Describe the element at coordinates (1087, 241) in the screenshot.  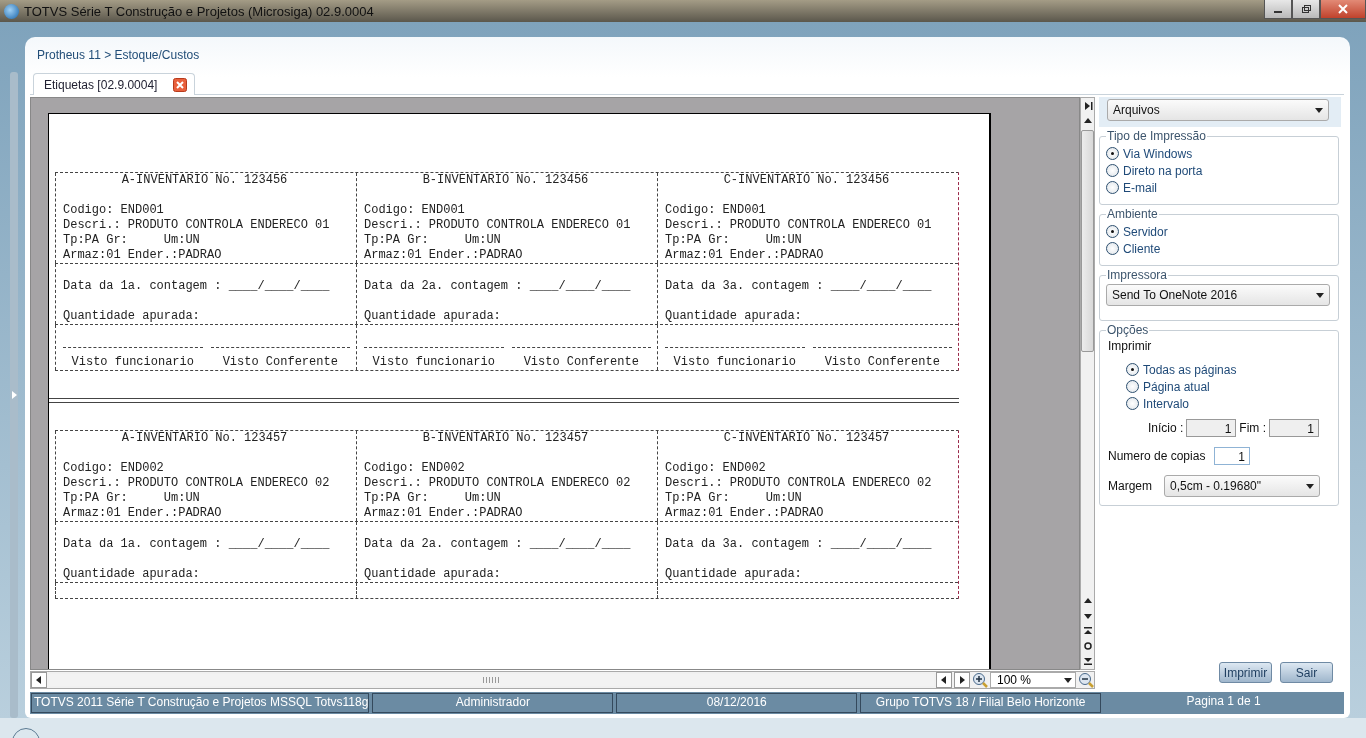
I see `scroll-thumb` at that location.